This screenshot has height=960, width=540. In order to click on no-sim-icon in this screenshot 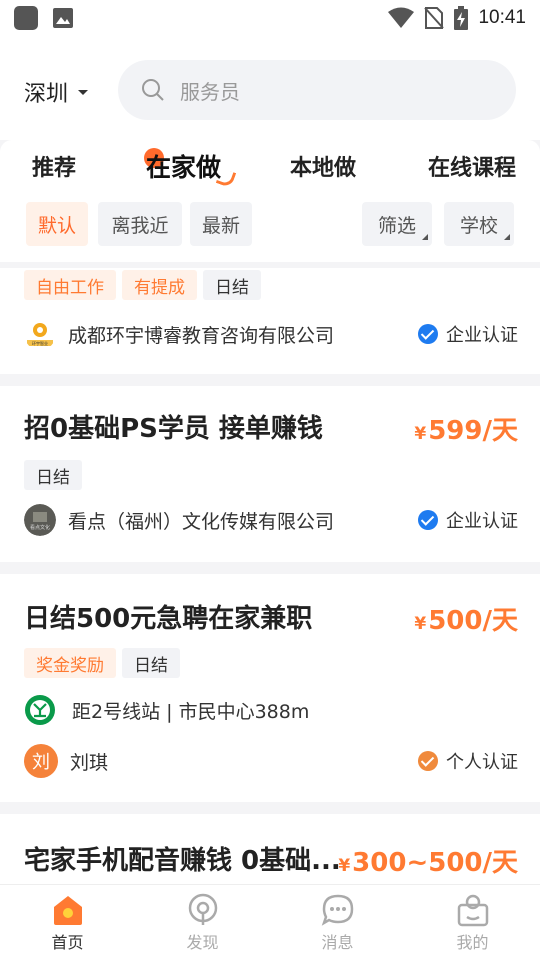, I will do `click(434, 18)`.